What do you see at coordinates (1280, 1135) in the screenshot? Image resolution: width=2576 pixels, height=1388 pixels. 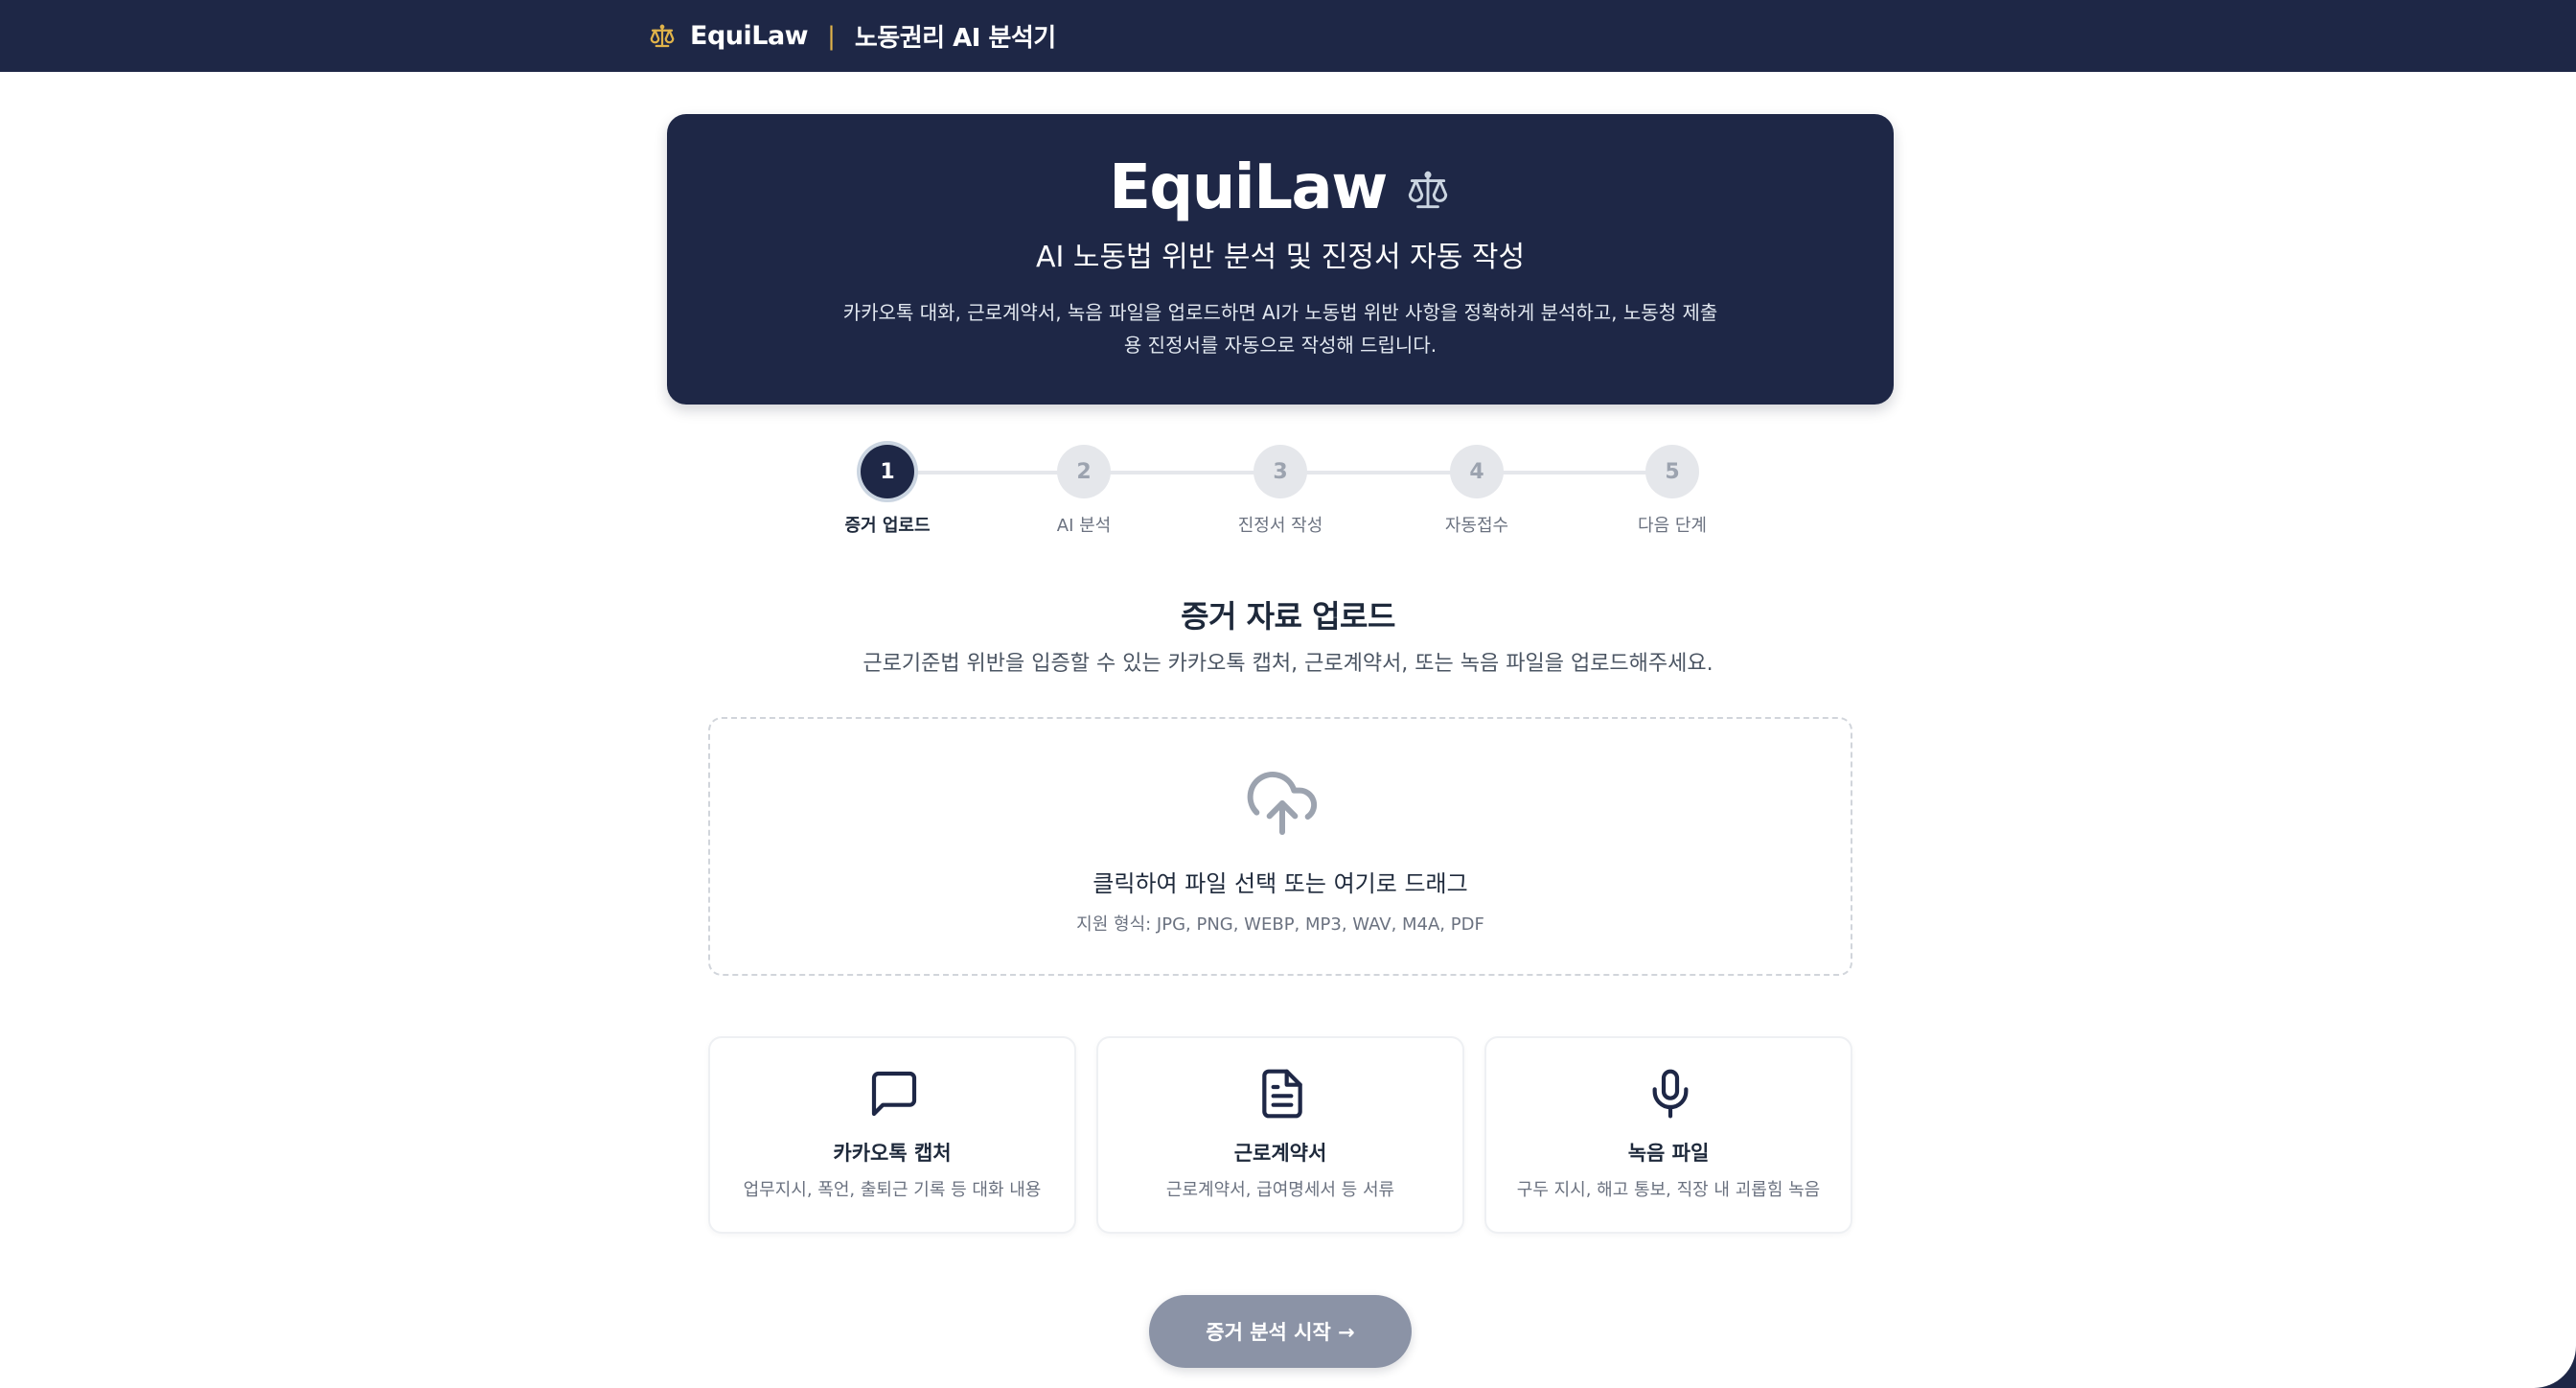 I see `evidence-type-contract: 근로계약서 근로계약서, 급여명세서 등 서류` at bounding box center [1280, 1135].